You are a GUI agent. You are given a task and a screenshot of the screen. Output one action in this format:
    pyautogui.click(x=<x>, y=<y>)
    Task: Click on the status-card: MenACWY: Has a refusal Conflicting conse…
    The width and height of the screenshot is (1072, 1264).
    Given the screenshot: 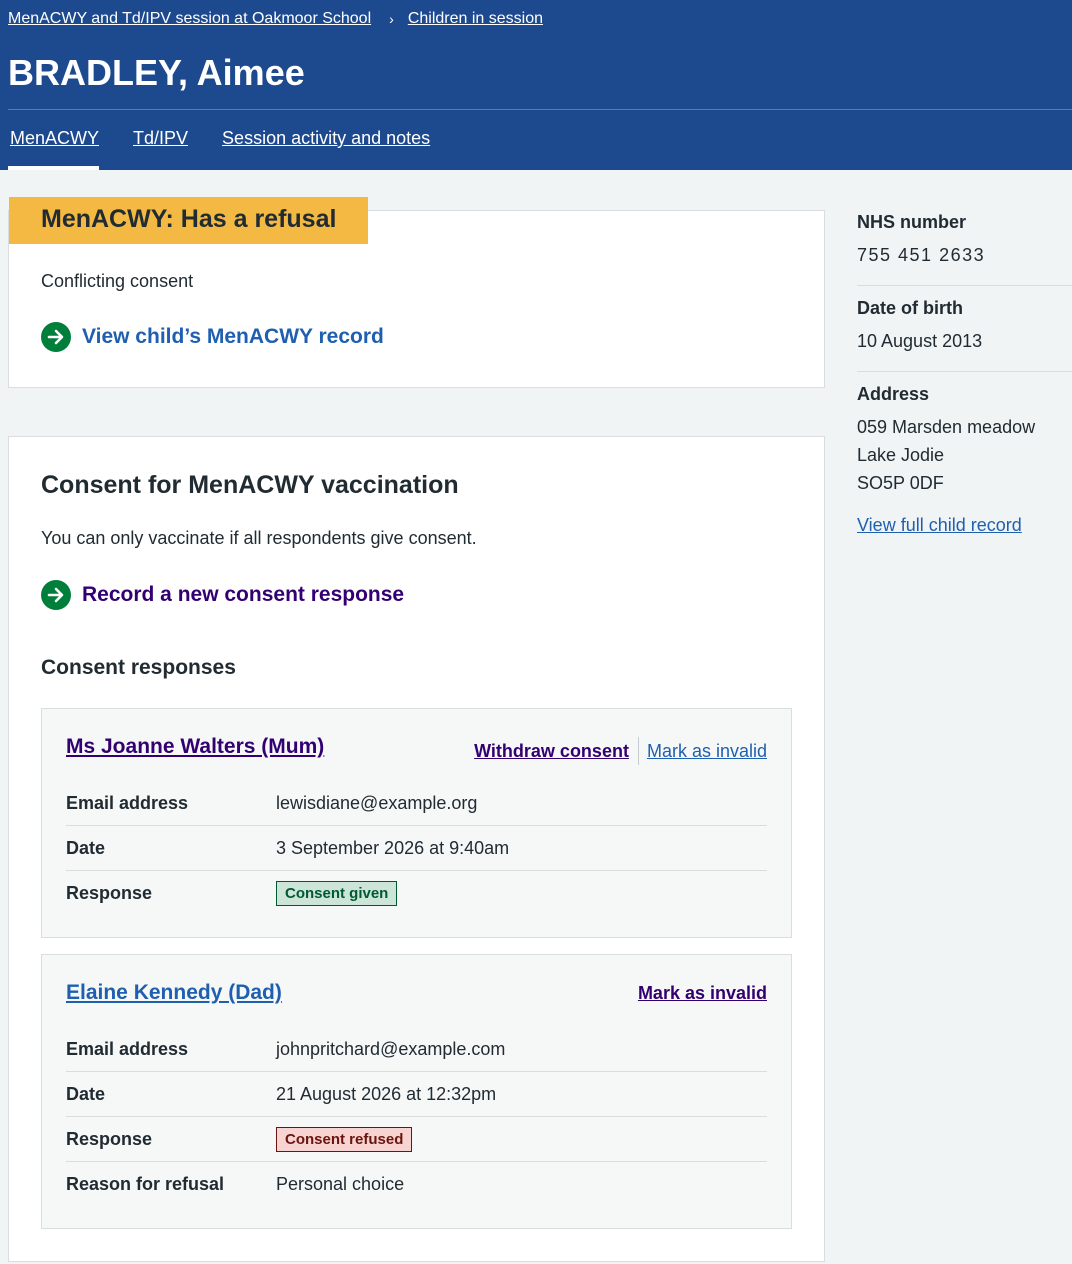 What is the action you would take?
    pyautogui.click(x=416, y=292)
    